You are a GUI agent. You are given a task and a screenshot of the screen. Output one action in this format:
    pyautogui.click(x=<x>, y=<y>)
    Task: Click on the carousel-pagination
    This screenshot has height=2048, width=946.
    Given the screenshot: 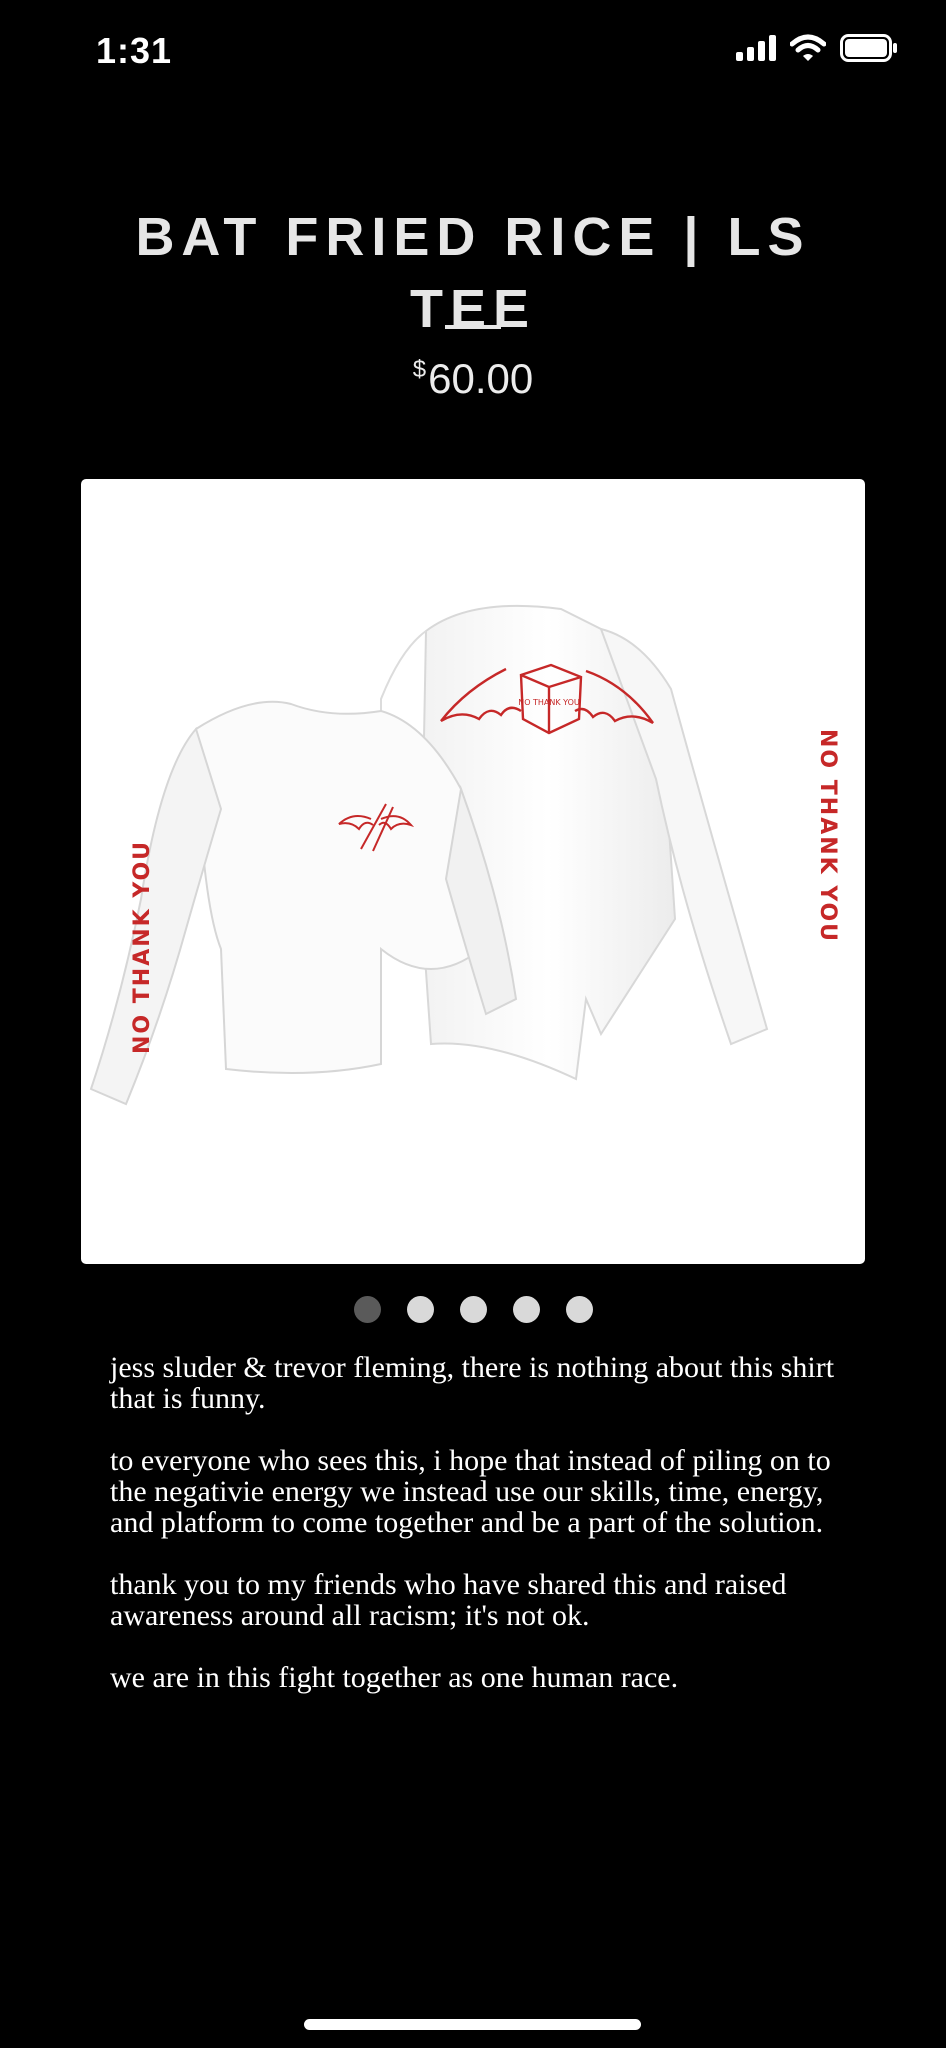 What is the action you would take?
    pyautogui.click(x=473, y=1309)
    